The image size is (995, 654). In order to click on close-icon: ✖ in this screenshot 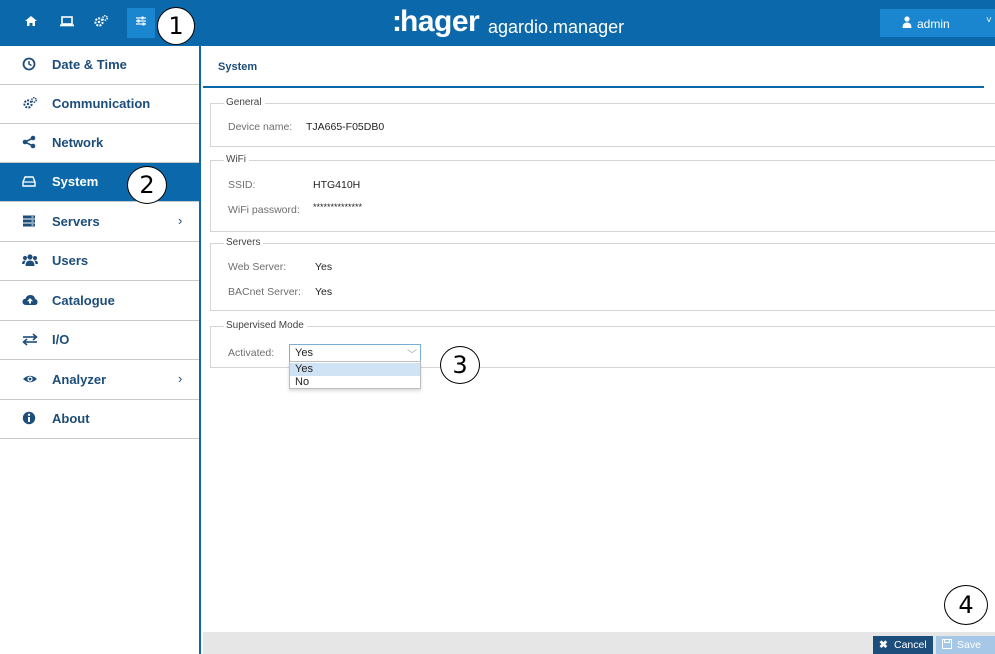, I will do `click(883, 645)`.